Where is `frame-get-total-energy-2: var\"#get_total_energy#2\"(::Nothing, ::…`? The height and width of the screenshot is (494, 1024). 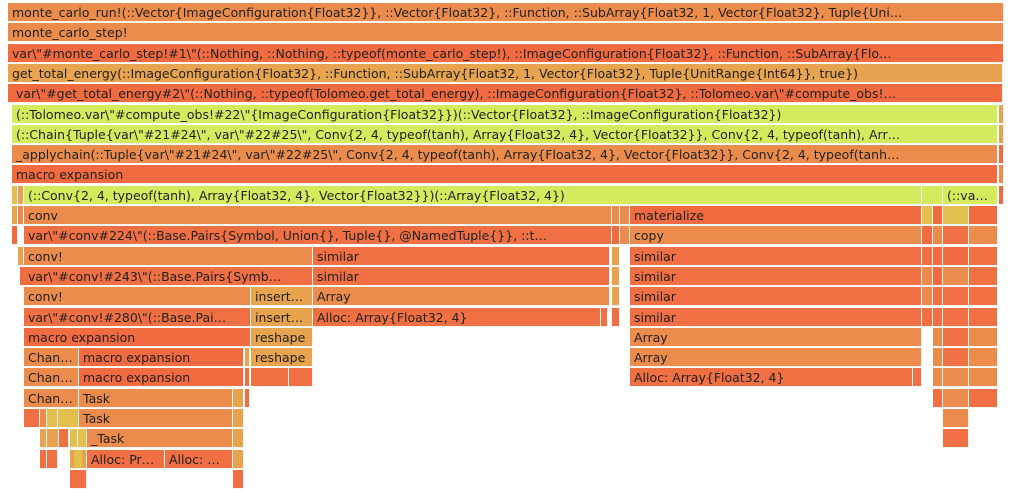 frame-get-total-energy-2: var\"#get_total_energy#2\"(::Nothing, ::… is located at coordinates (507, 94).